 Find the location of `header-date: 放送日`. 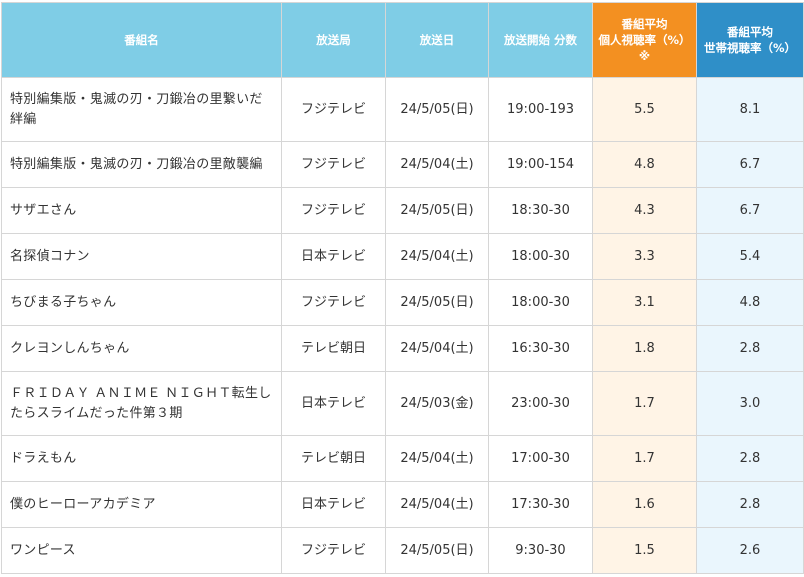

header-date: 放送日 is located at coordinates (437, 40).